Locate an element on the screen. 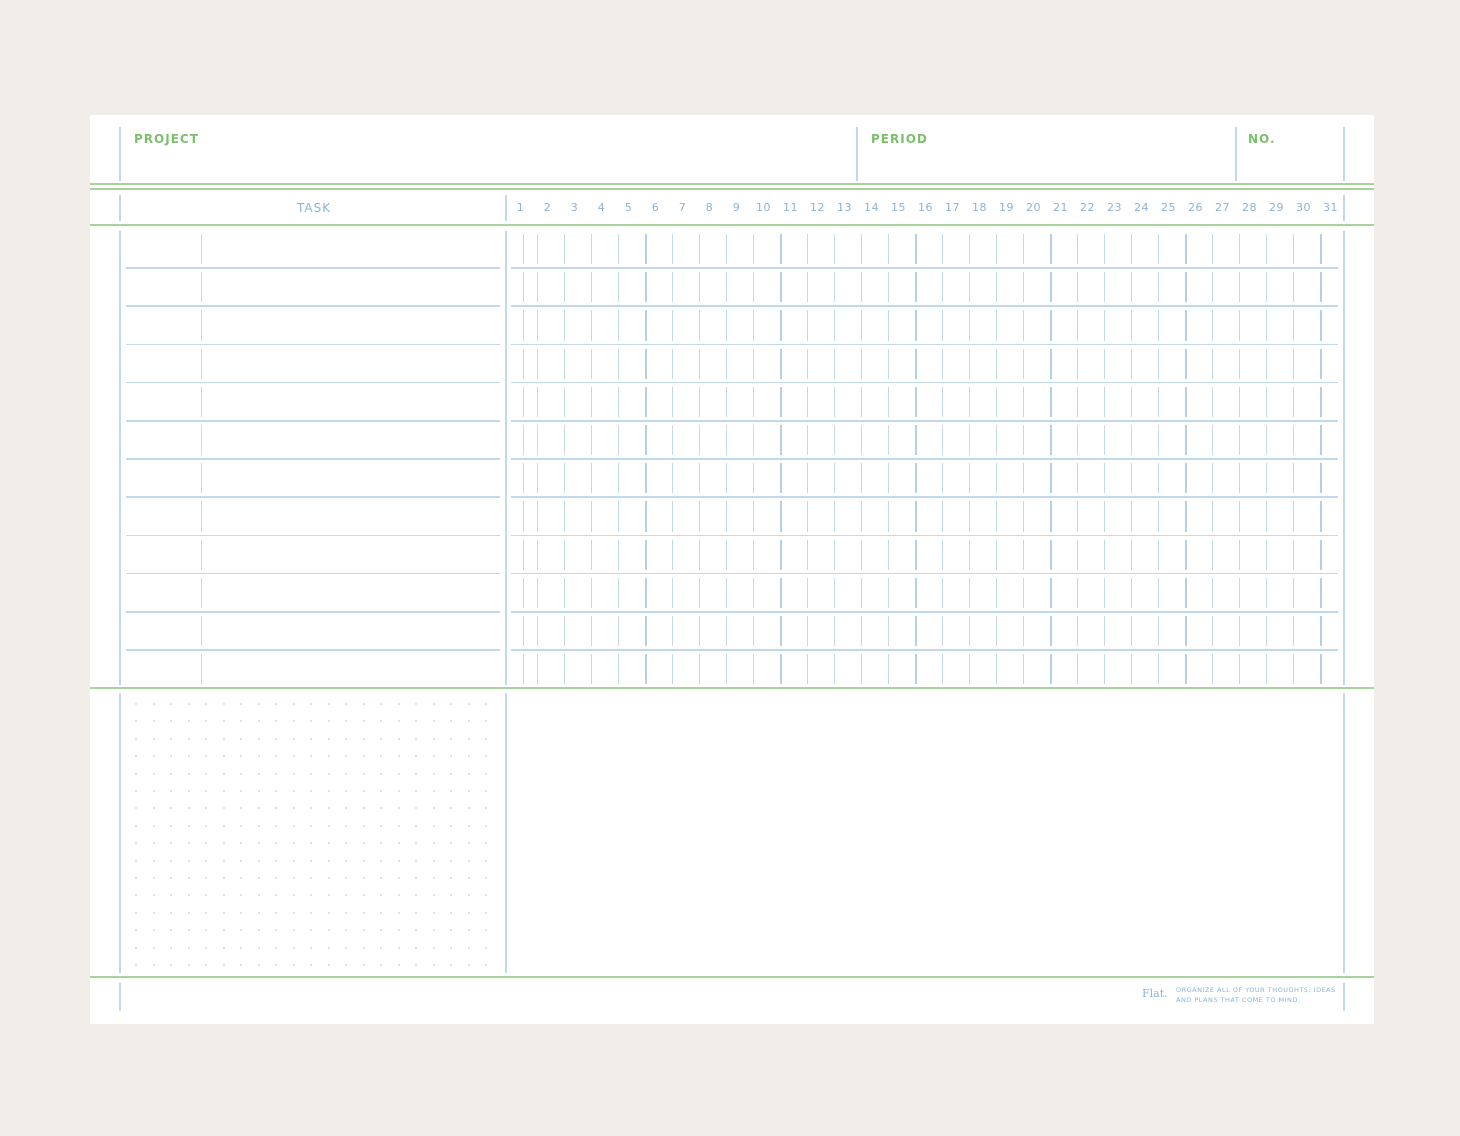 This screenshot has width=1460, height=1136. day-number-27: 27 is located at coordinates (1222, 207).